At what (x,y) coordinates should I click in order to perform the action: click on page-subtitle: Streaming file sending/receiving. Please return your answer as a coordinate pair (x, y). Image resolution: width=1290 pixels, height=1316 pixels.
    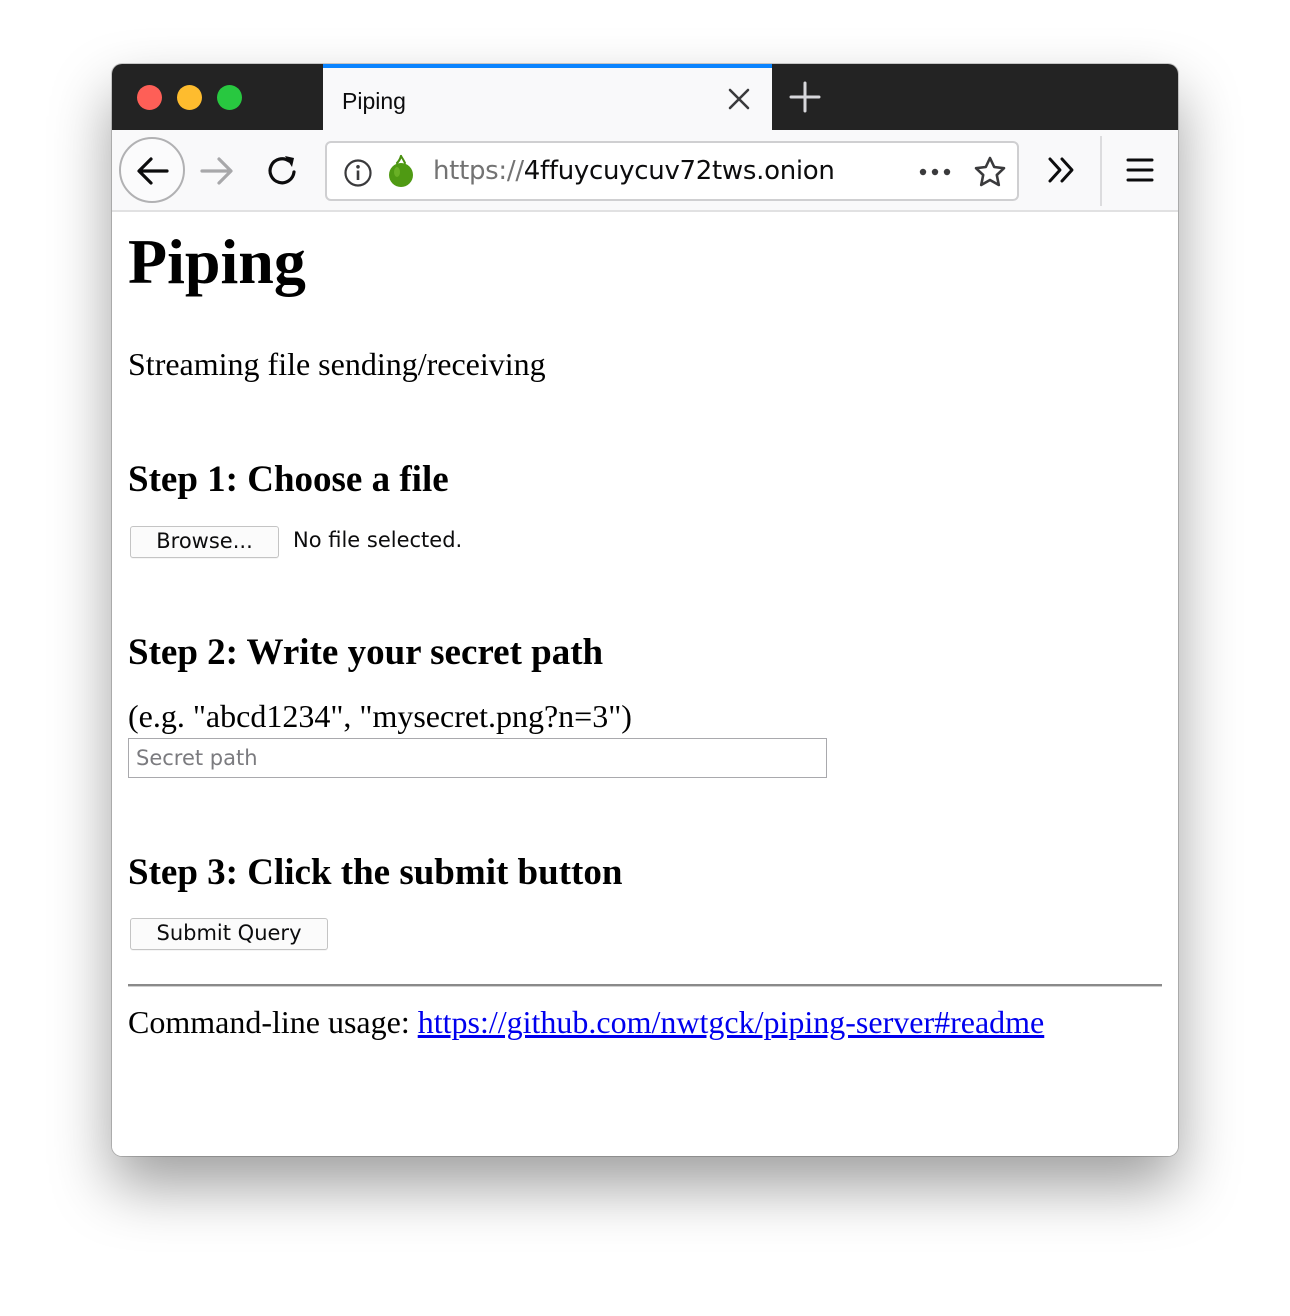
    Looking at the image, I should click on (337, 364).